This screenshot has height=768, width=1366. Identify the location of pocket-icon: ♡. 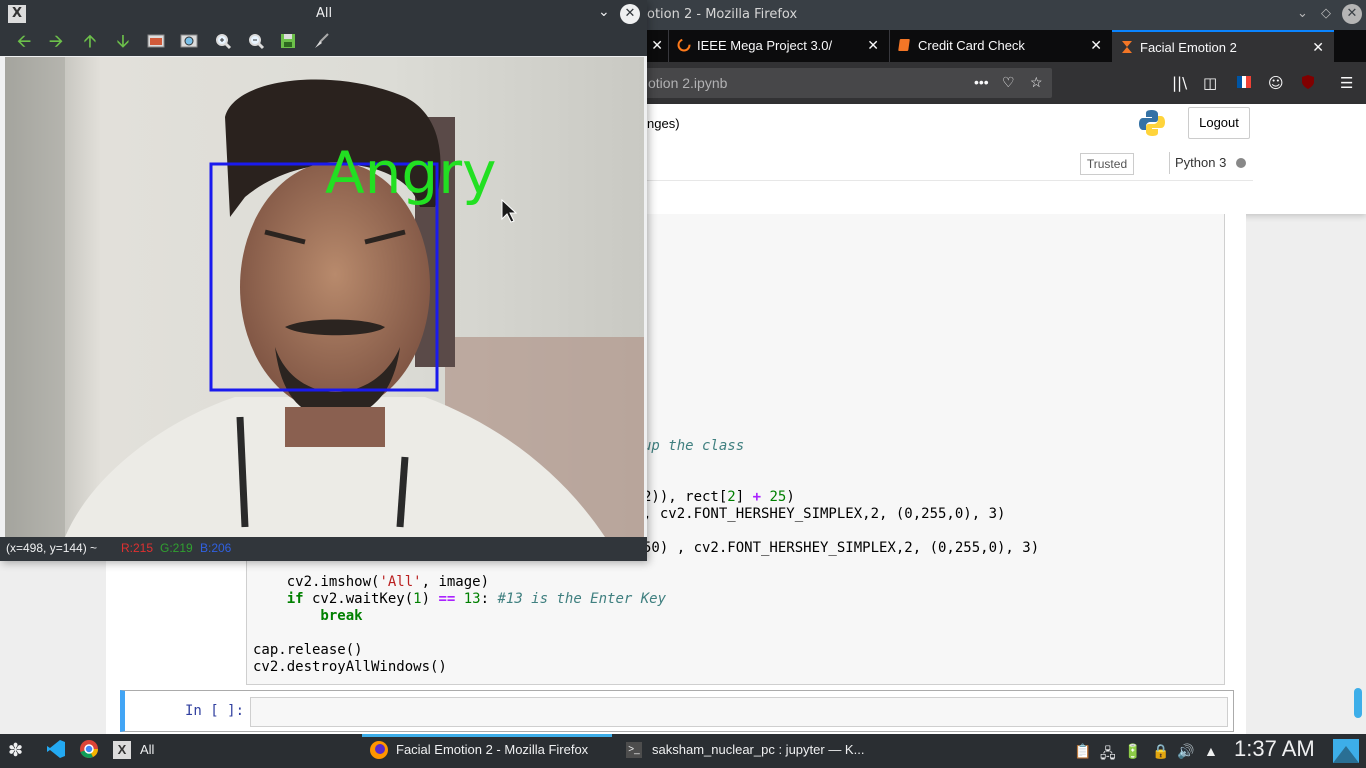
(1008, 82).